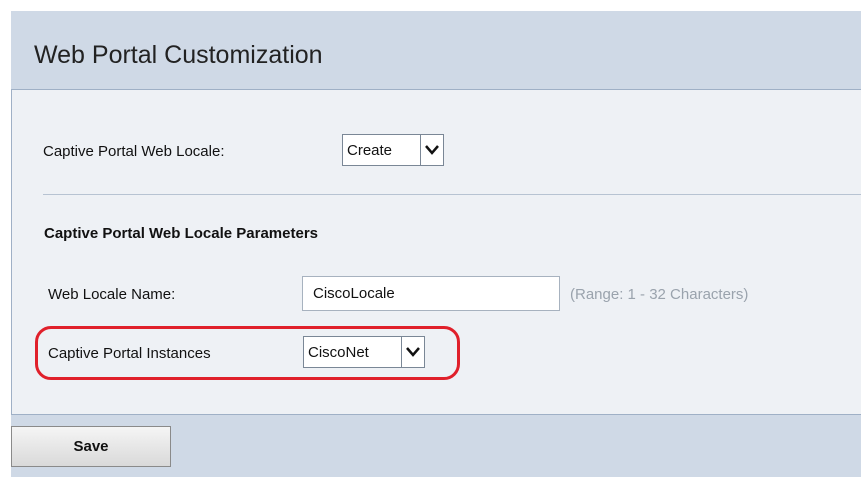 This screenshot has height=488, width=861. Describe the element at coordinates (181, 233) in the screenshot. I see `parameters-heading: Captive Portal Web Locale Parameters` at that location.